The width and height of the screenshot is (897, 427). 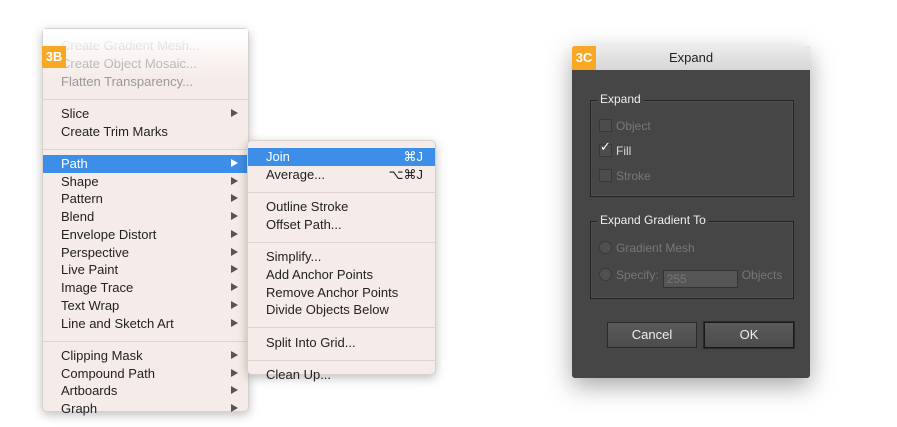 What do you see at coordinates (615, 149) in the screenshot?
I see `fill-checkbox: Fill` at bounding box center [615, 149].